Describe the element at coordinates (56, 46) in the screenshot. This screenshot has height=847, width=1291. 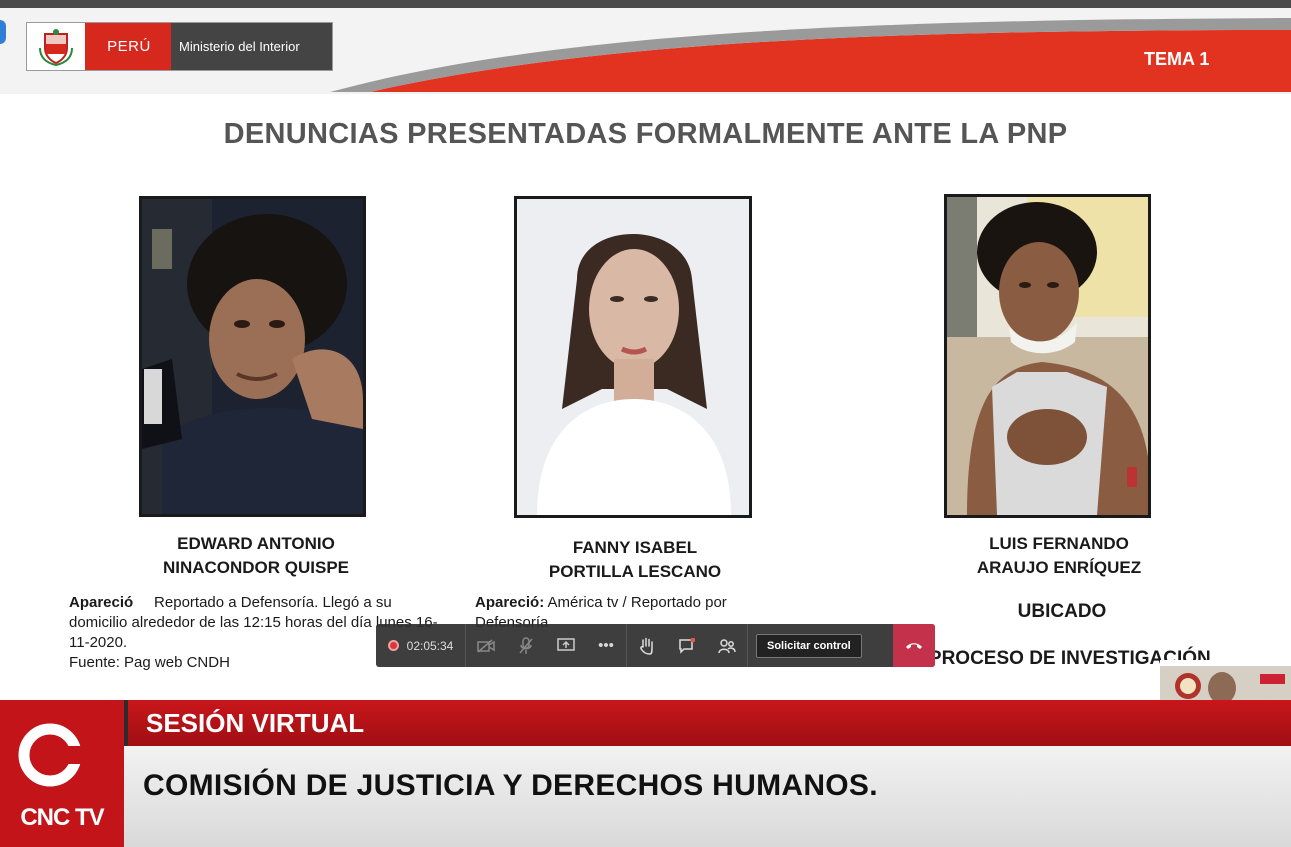
I see `coat-of-arms-icon` at that location.